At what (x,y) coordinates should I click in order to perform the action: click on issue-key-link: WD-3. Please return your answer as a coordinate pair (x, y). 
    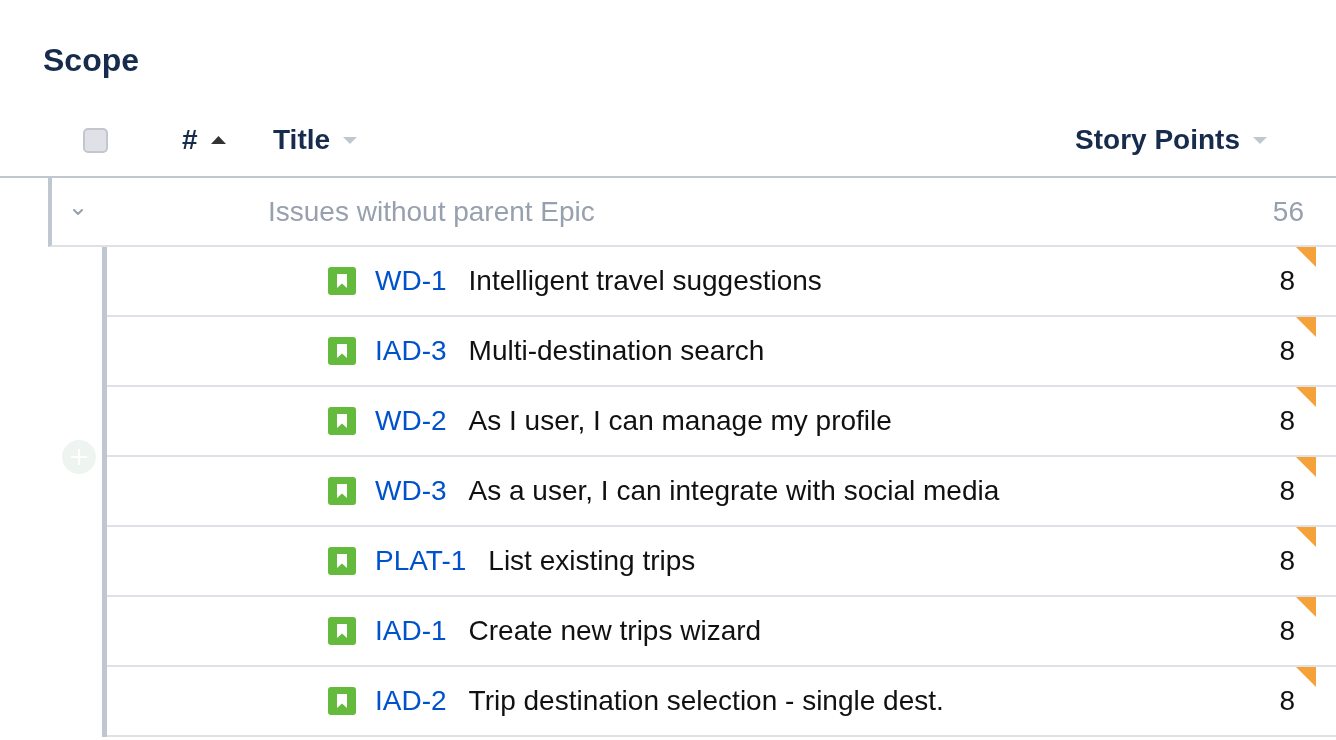
    Looking at the image, I should click on (411, 491).